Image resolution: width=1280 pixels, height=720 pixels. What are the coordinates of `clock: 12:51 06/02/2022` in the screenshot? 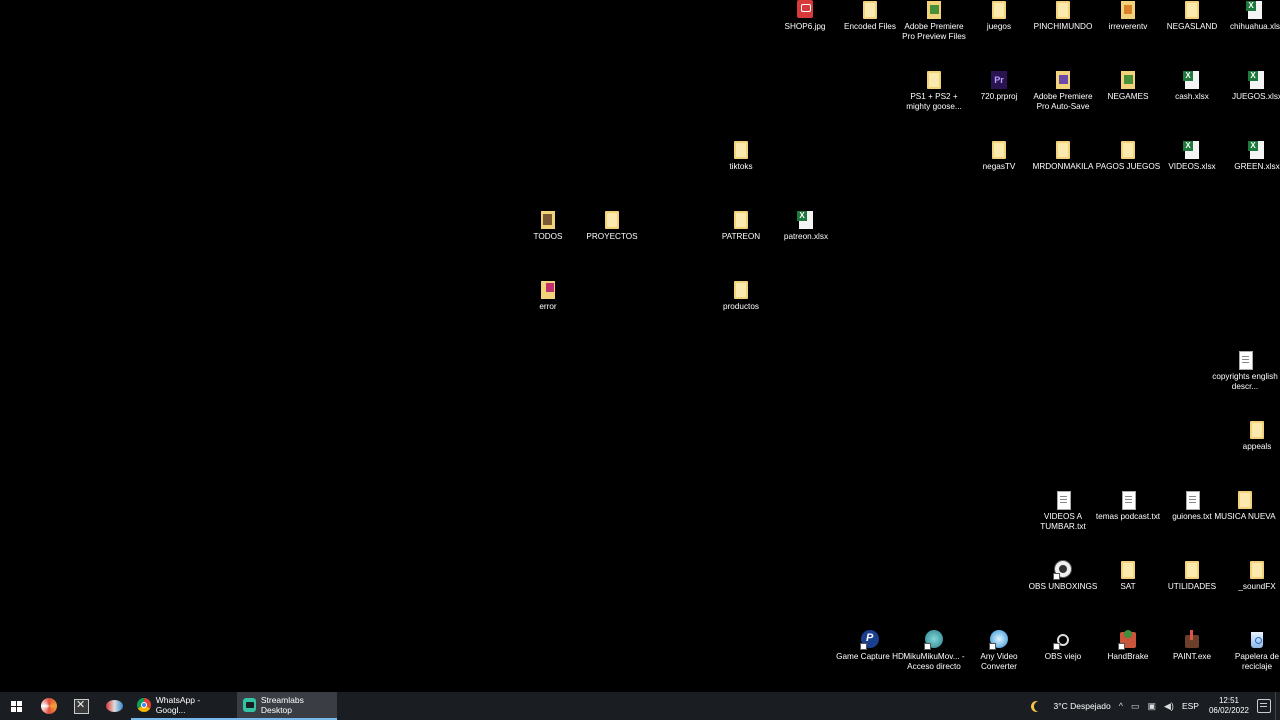 It's located at (1229, 706).